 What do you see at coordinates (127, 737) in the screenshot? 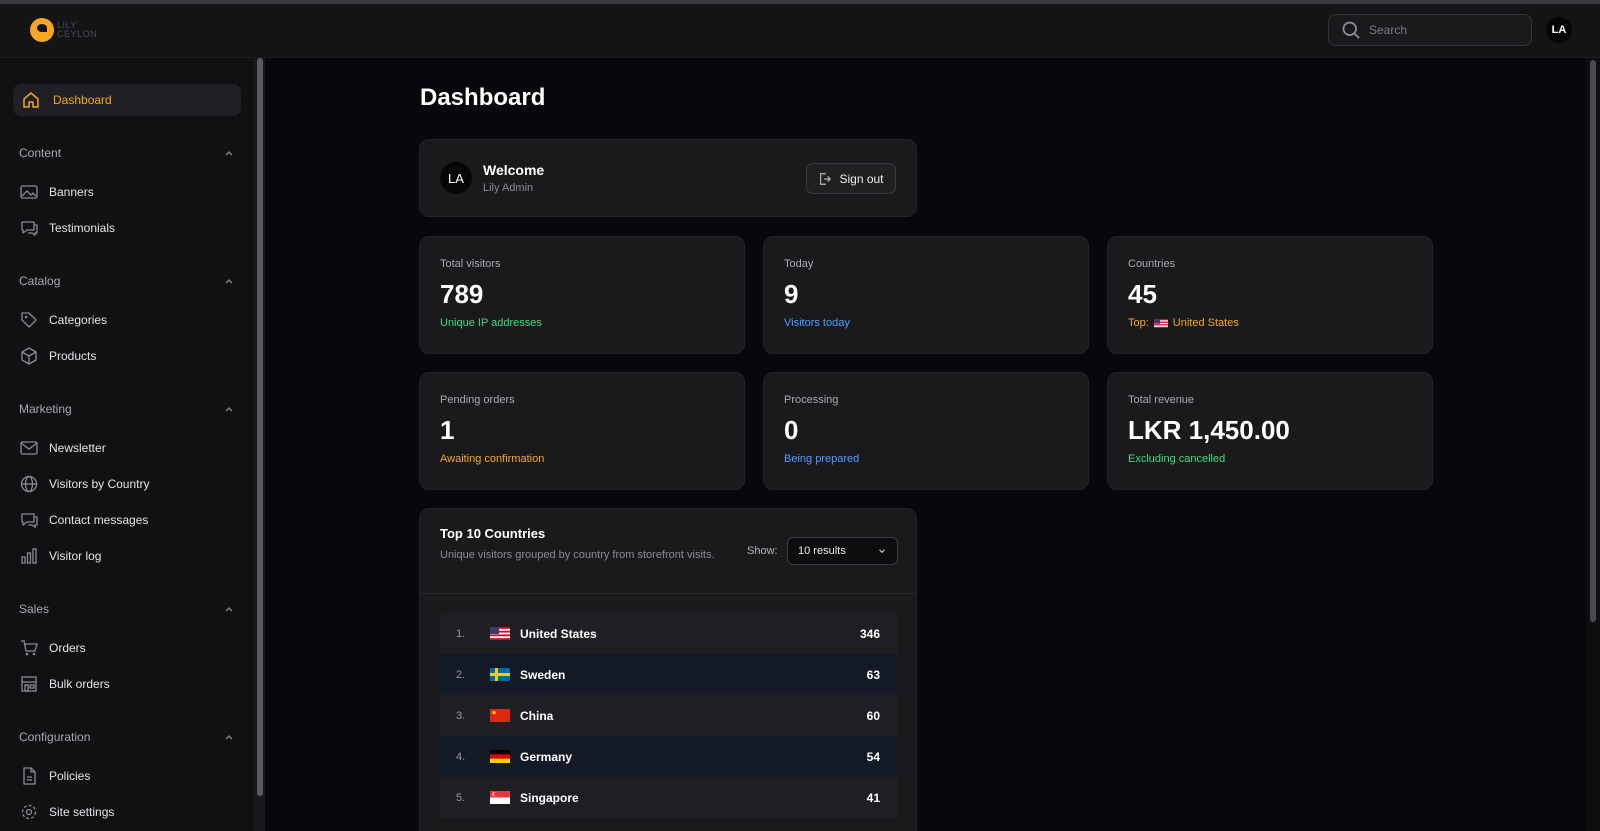
I see `section-configuration: Configuration` at bounding box center [127, 737].